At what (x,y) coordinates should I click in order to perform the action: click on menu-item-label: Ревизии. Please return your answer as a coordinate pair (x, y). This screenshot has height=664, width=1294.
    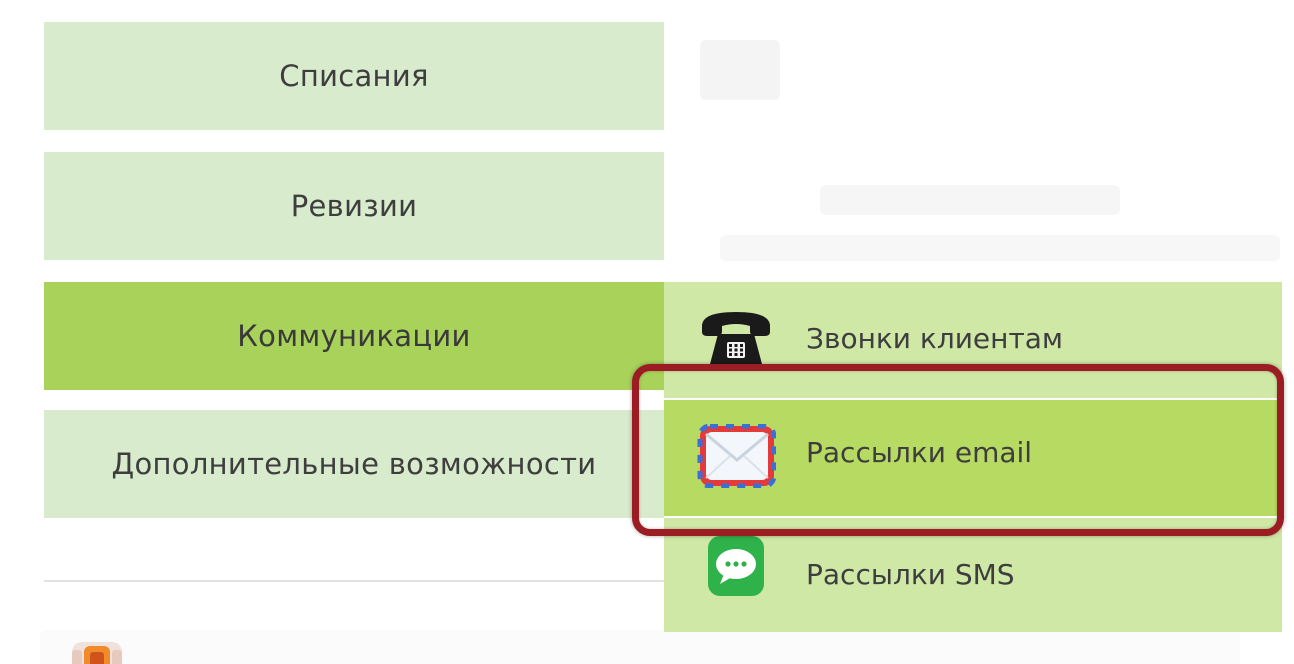
    Looking at the image, I should click on (354, 206).